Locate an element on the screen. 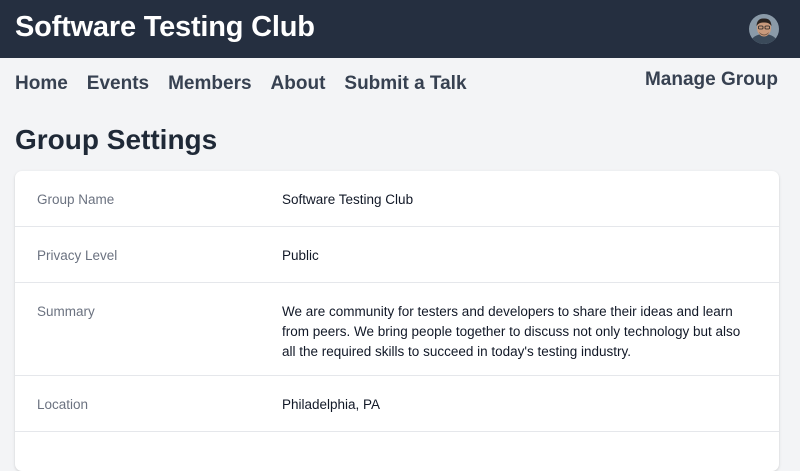 The image size is (800, 471). nav-about: About is located at coordinates (298, 84).